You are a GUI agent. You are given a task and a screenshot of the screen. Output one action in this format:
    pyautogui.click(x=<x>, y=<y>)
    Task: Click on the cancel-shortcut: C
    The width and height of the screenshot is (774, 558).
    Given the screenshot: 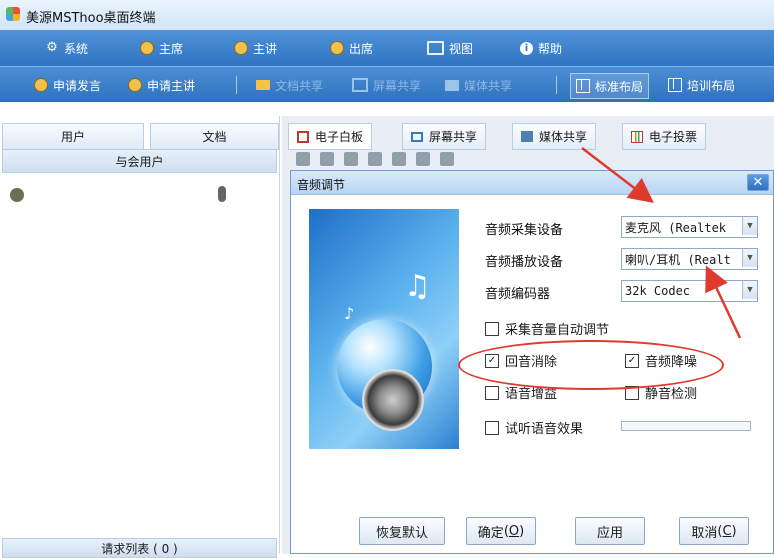 What is the action you would take?
    pyautogui.click(x=727, y=531)
    